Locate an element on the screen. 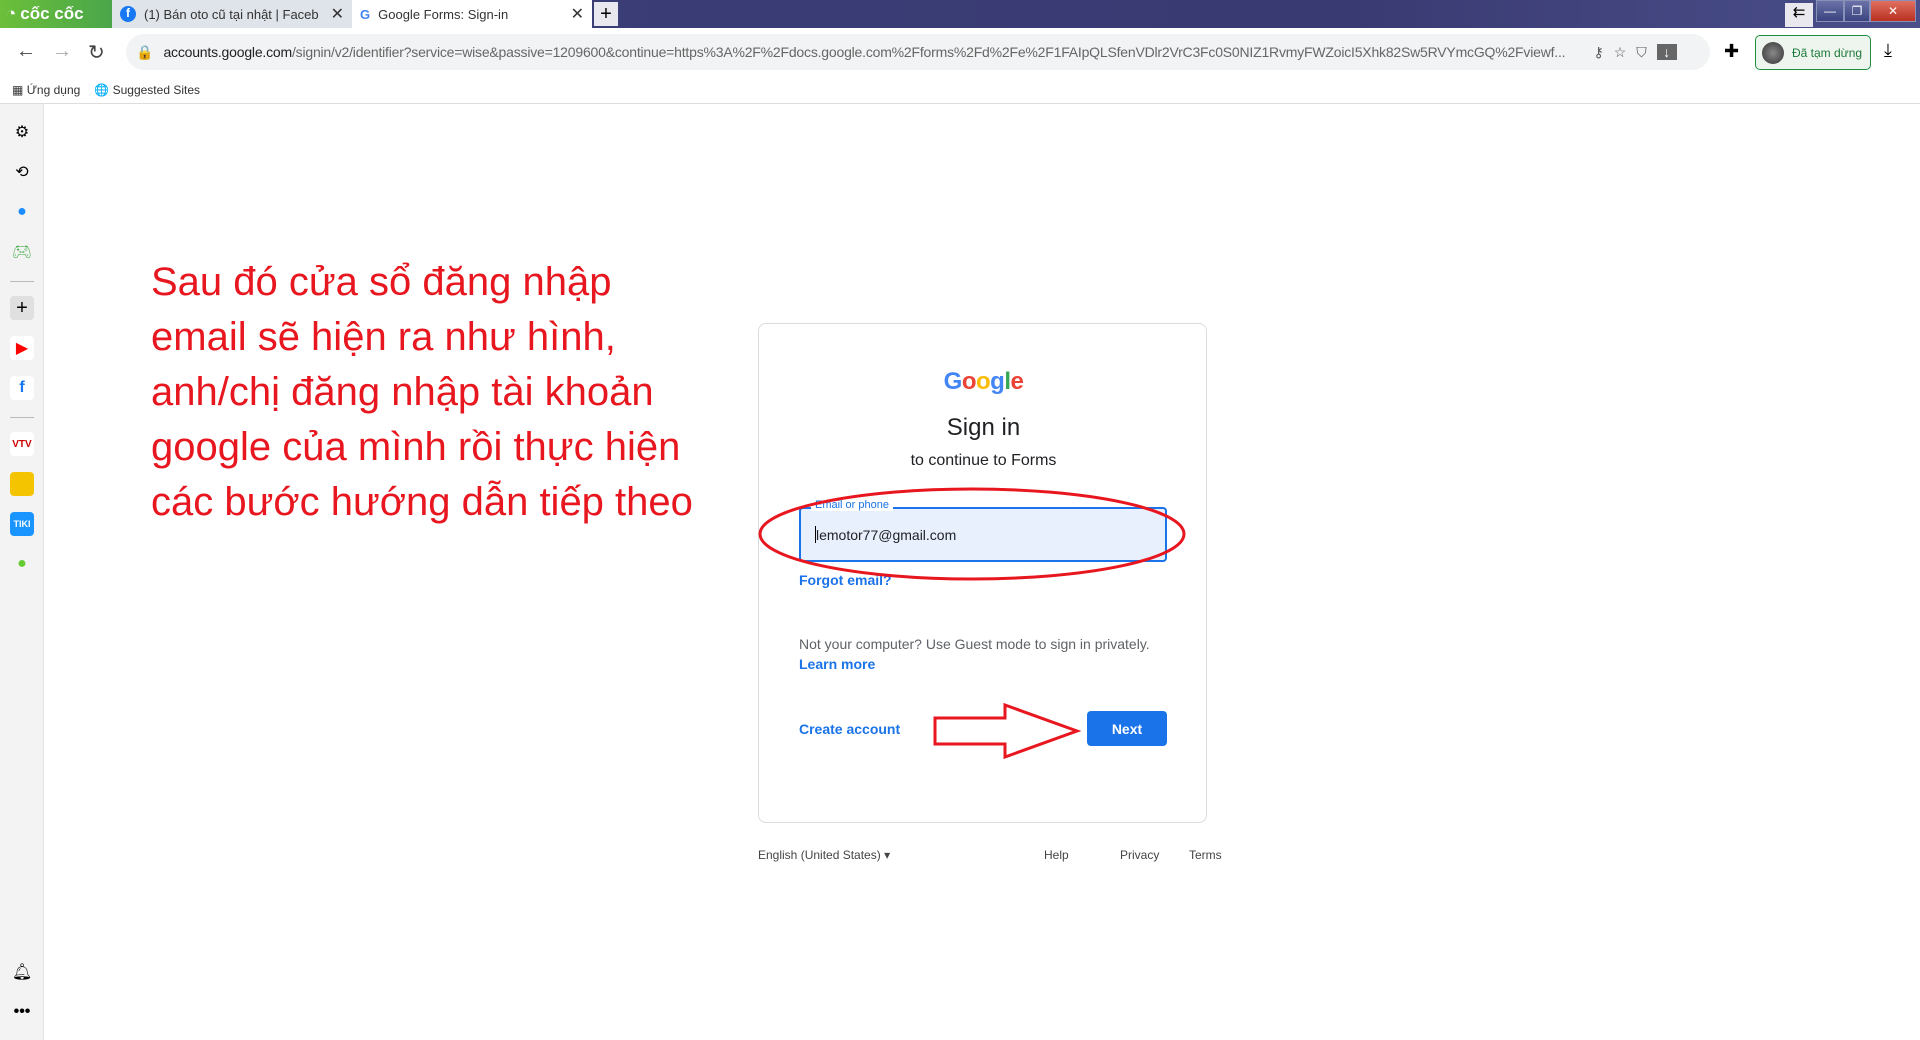 The height and width of the screenshot is (1040, 1920). email-field: lemotor77@gmail.com is located at coordinates (983, 534).